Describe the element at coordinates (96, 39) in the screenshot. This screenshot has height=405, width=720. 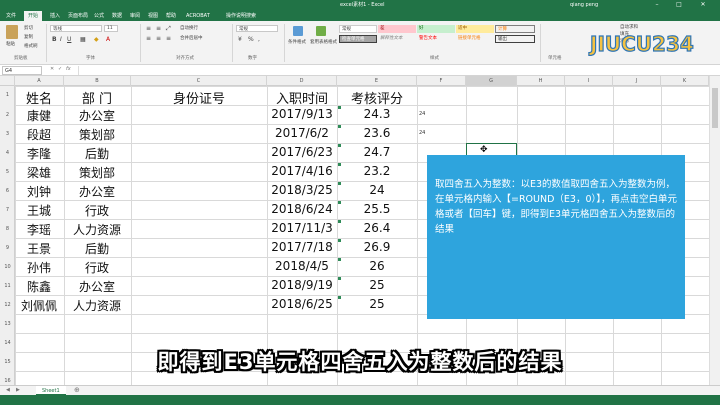
I see `fill-color-icon: ◆` at that location.